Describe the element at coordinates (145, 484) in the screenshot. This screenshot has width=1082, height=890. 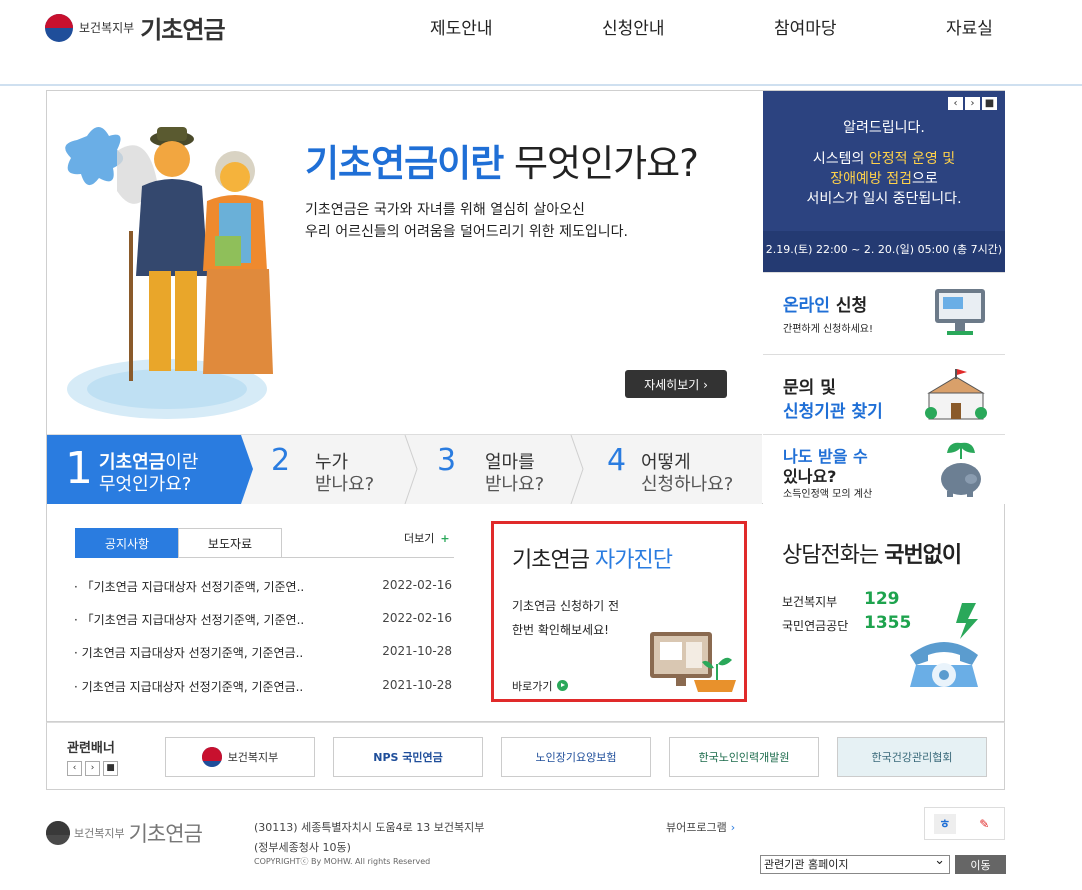
I see `step-1-line2: 무엇인가요?` at that location.